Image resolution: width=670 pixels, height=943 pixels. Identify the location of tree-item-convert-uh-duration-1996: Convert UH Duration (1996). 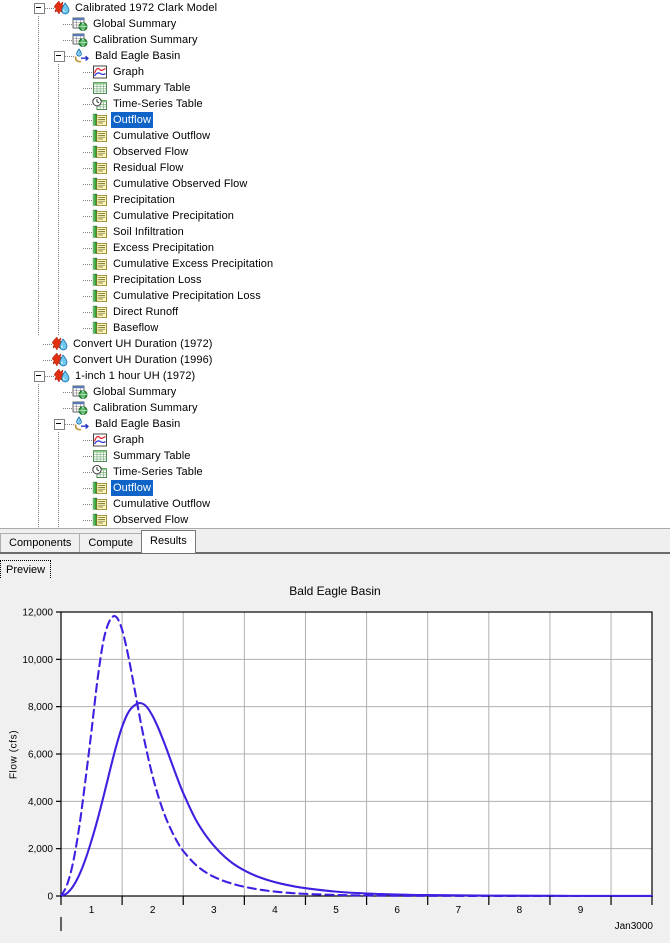
(335, 360).